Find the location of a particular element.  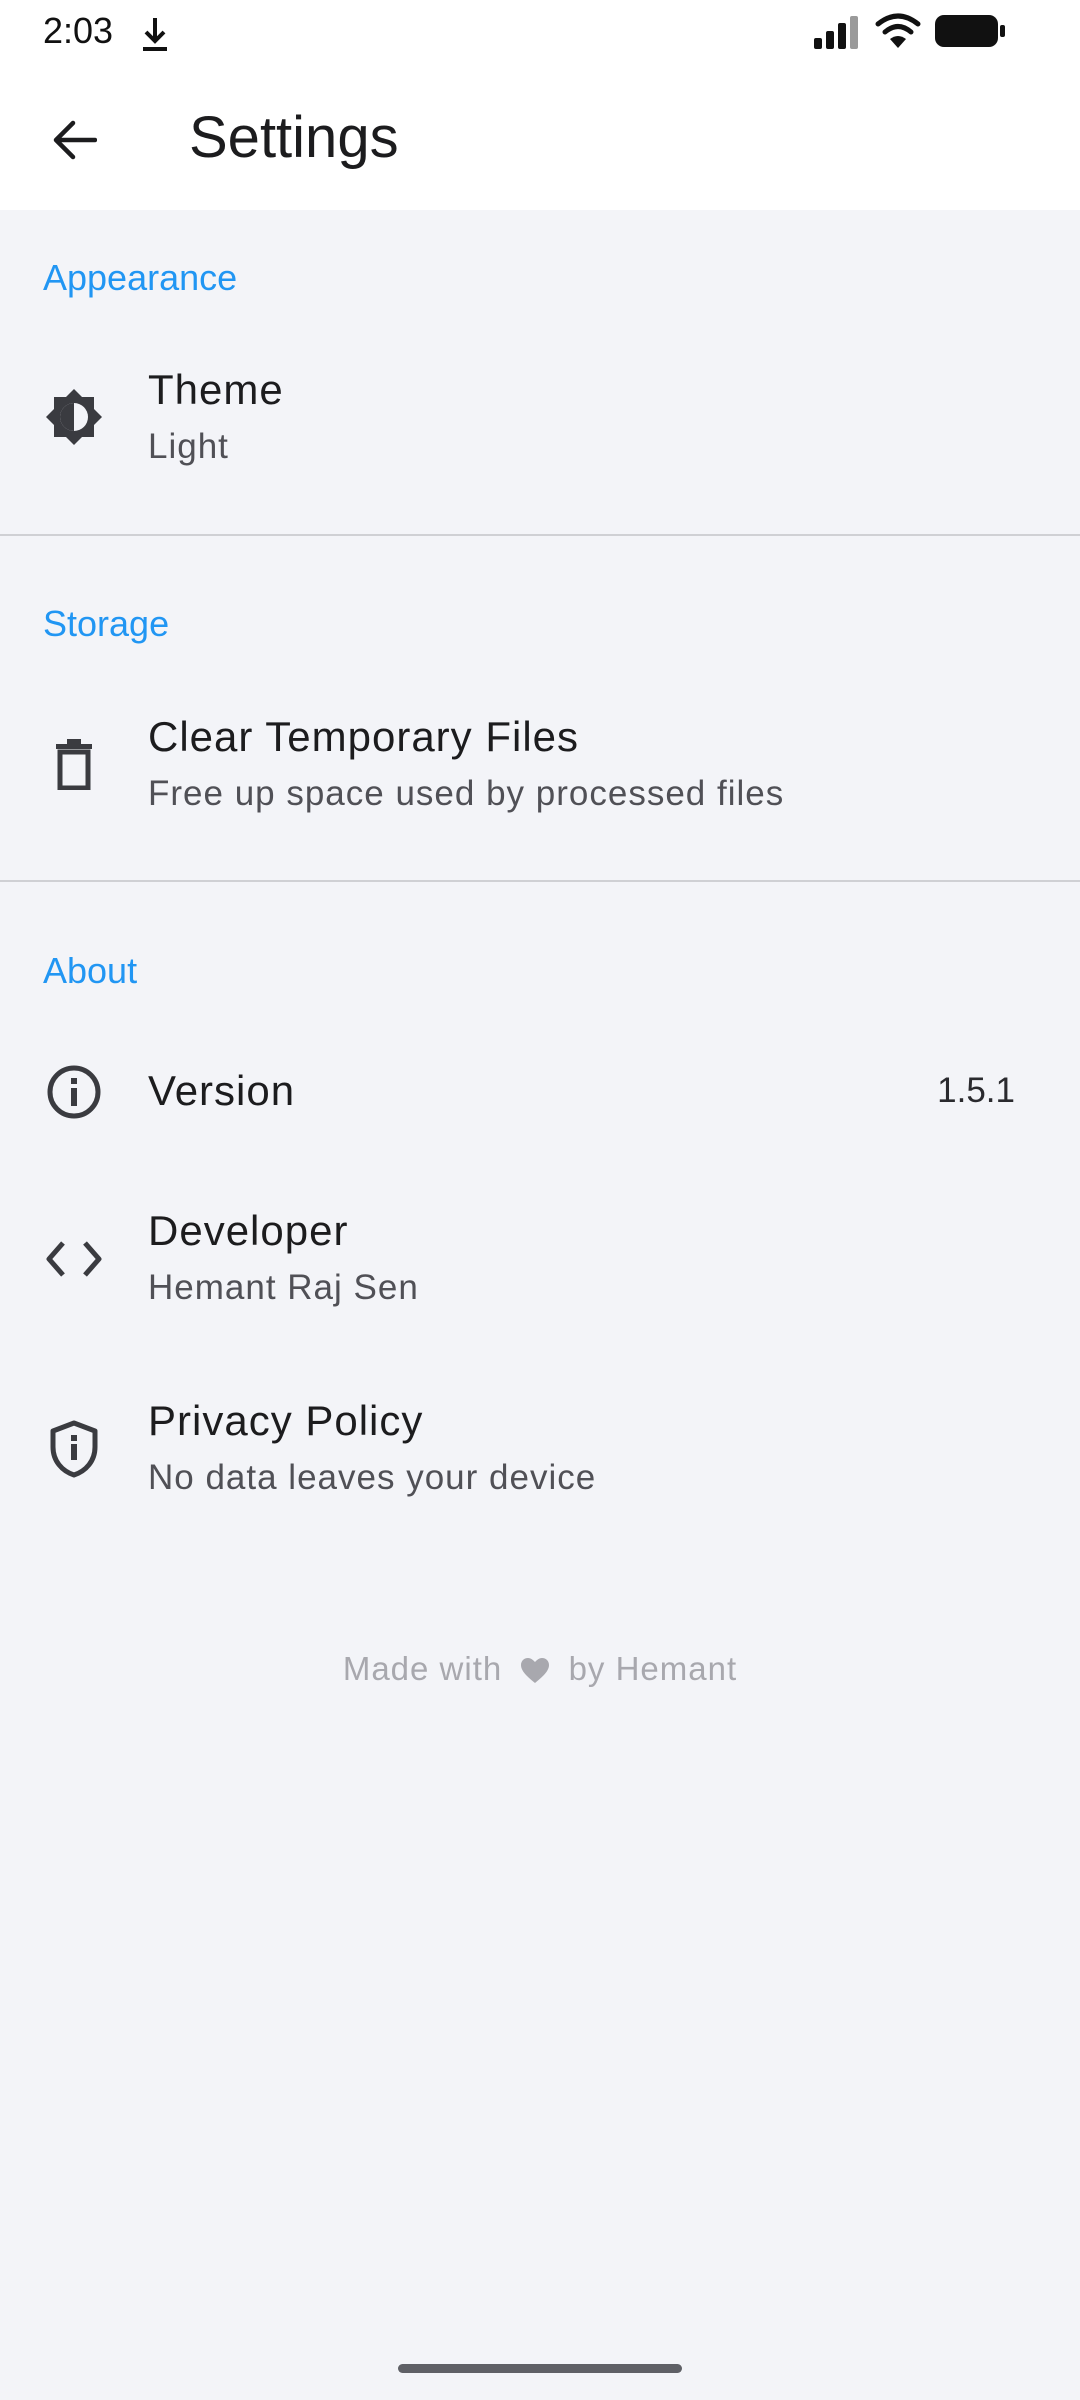

privacy-policy-subtitle: No data leaves your device is located at coordinates (372, 1477).